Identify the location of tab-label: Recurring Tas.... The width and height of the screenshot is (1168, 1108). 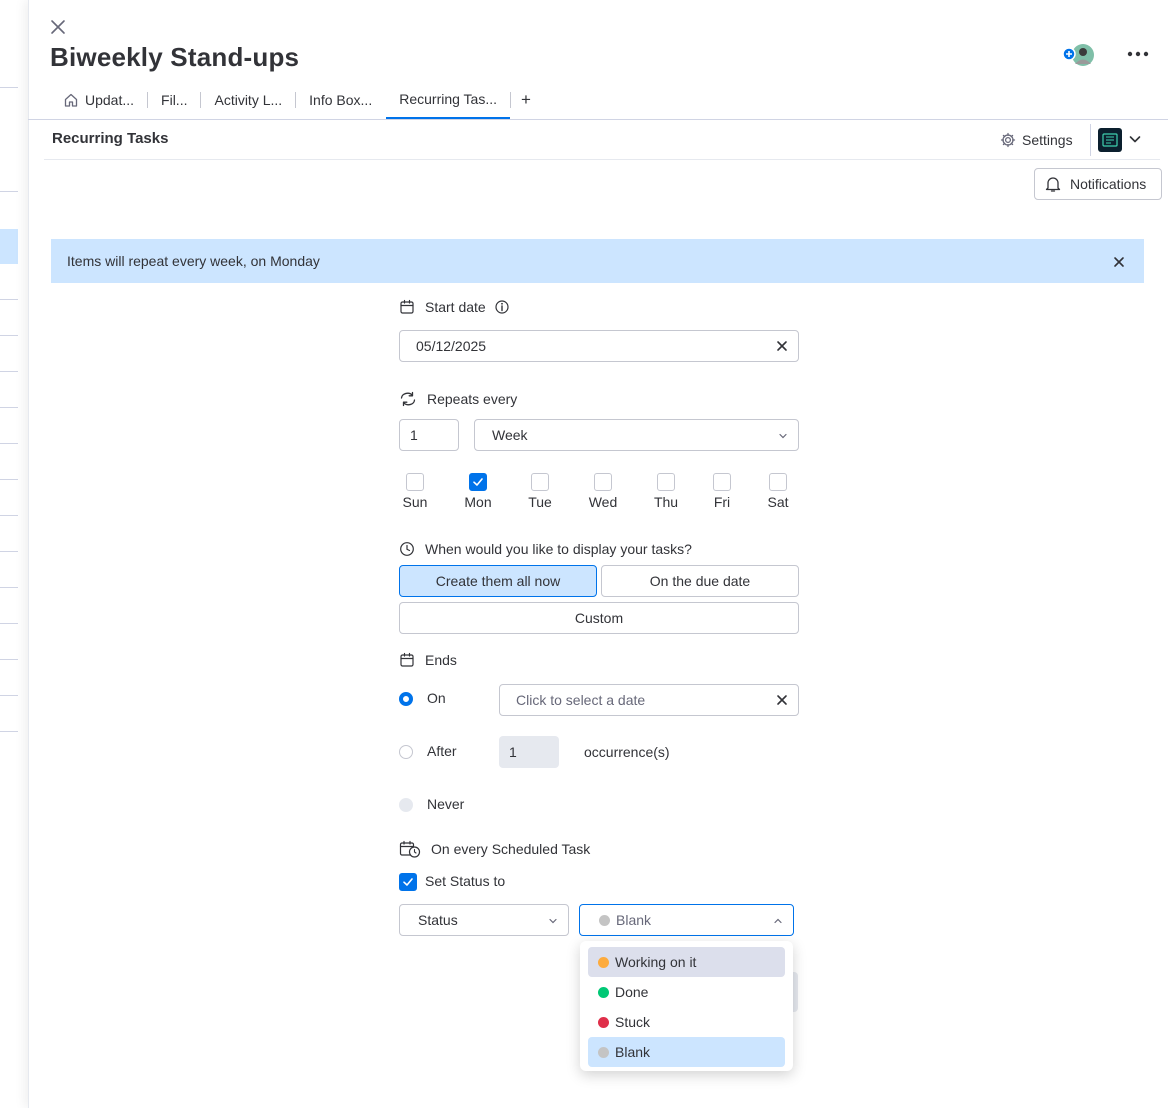
(448, 99).